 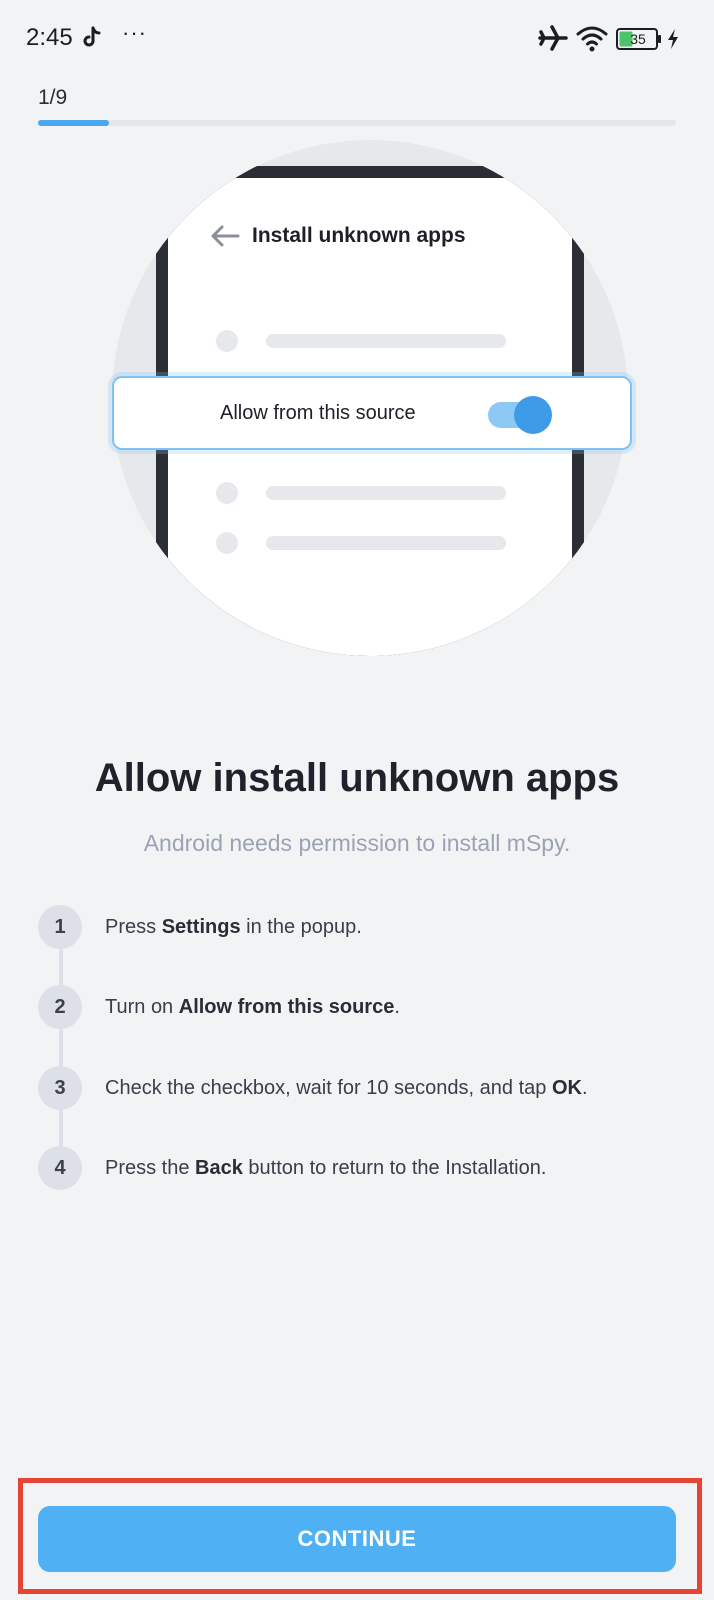 I want to click on step-item: 1 Press Settings in the popup., so click(x=368, y=927).